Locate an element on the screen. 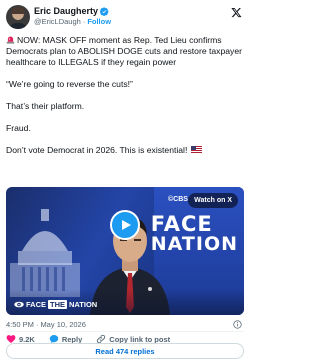  tweet-line-3: That’s their platform. is located at coordinates (45, 106).